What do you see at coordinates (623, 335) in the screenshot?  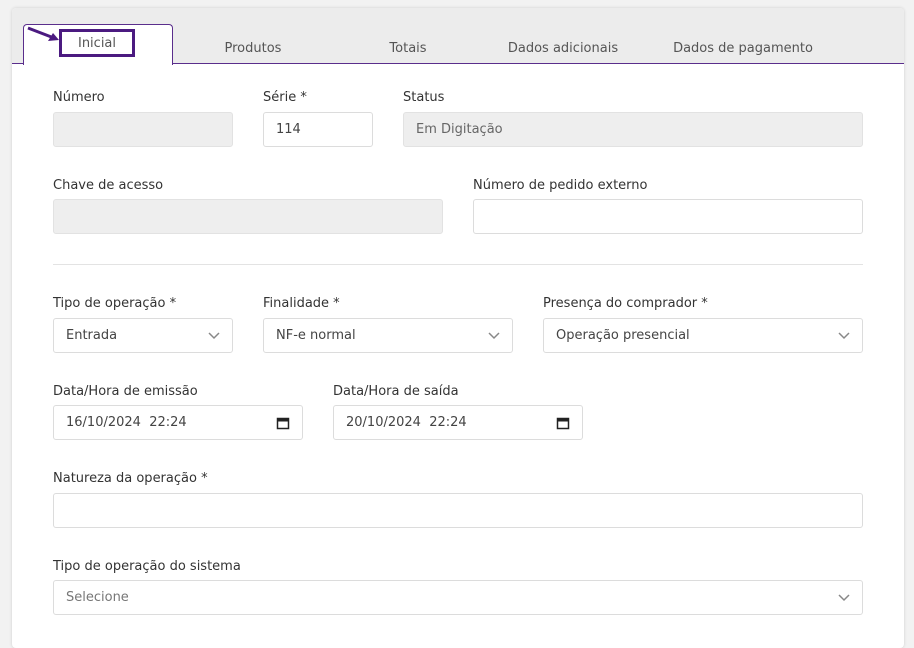 I see `presenca-value: Operação presencial` at bounding box center [623, 335].